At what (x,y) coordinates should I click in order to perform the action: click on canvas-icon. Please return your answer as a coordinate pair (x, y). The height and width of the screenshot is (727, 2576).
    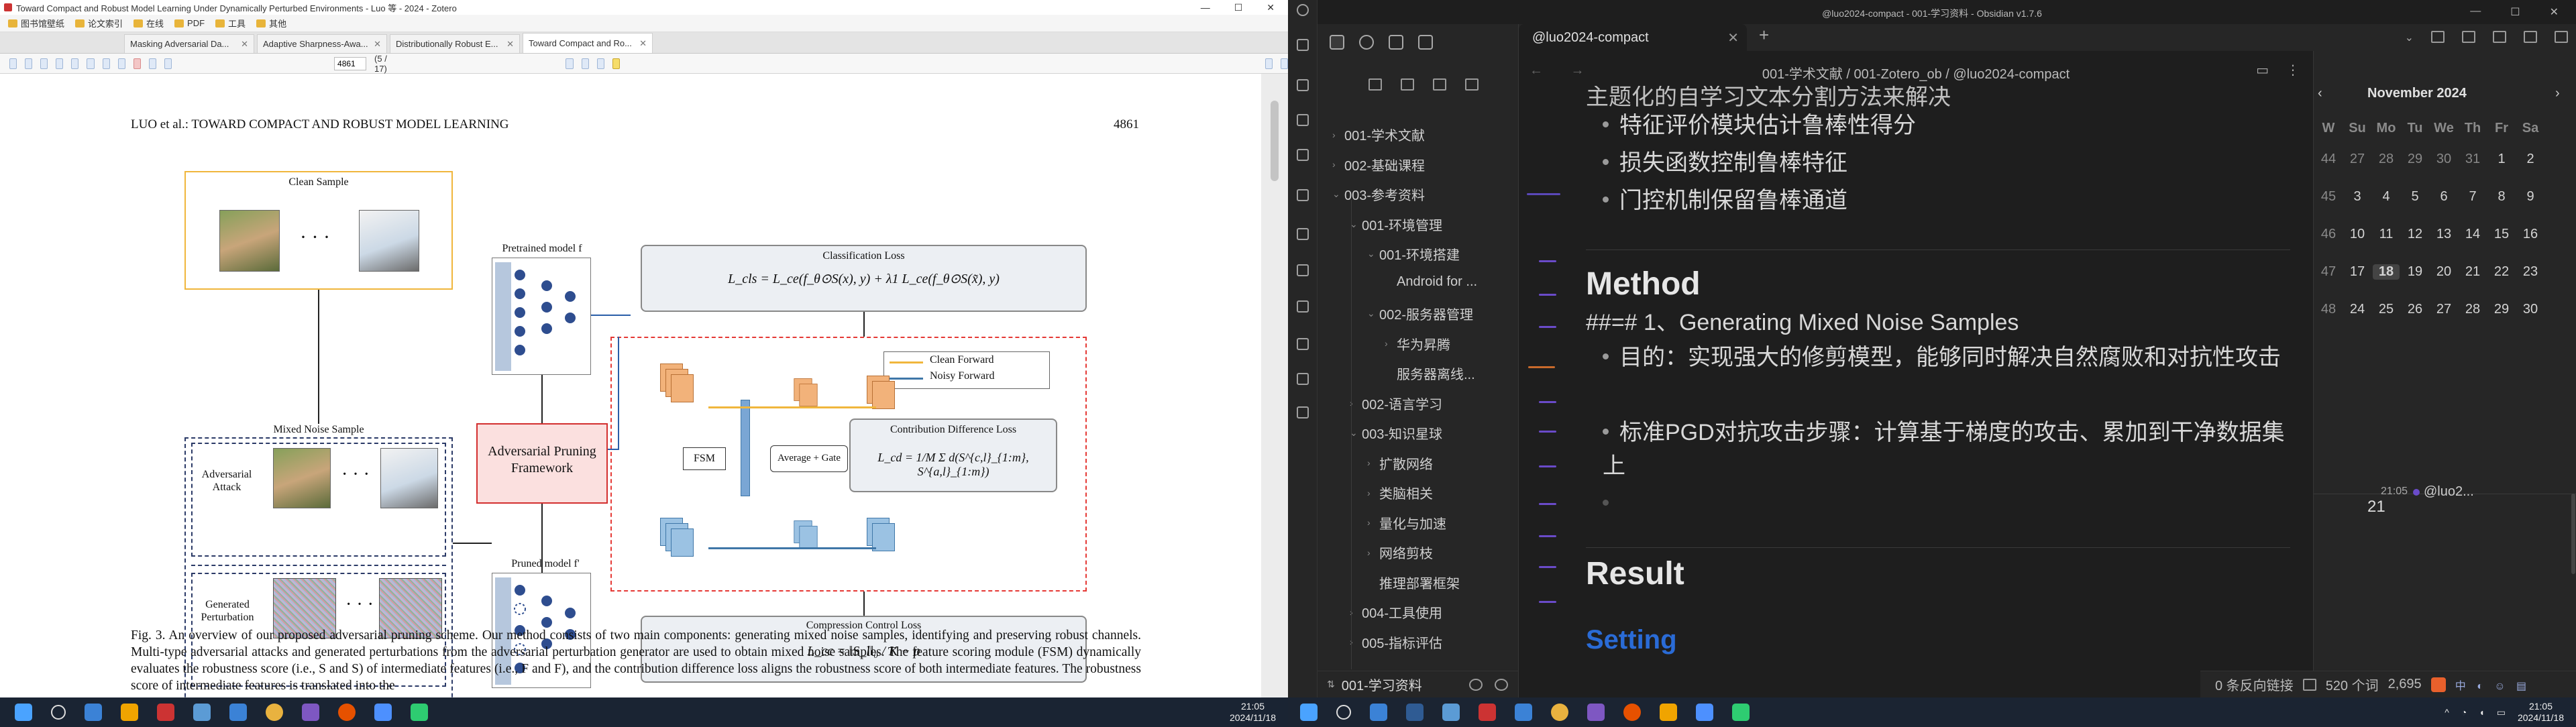
    Looking at the image, I should click on (1303, 155).